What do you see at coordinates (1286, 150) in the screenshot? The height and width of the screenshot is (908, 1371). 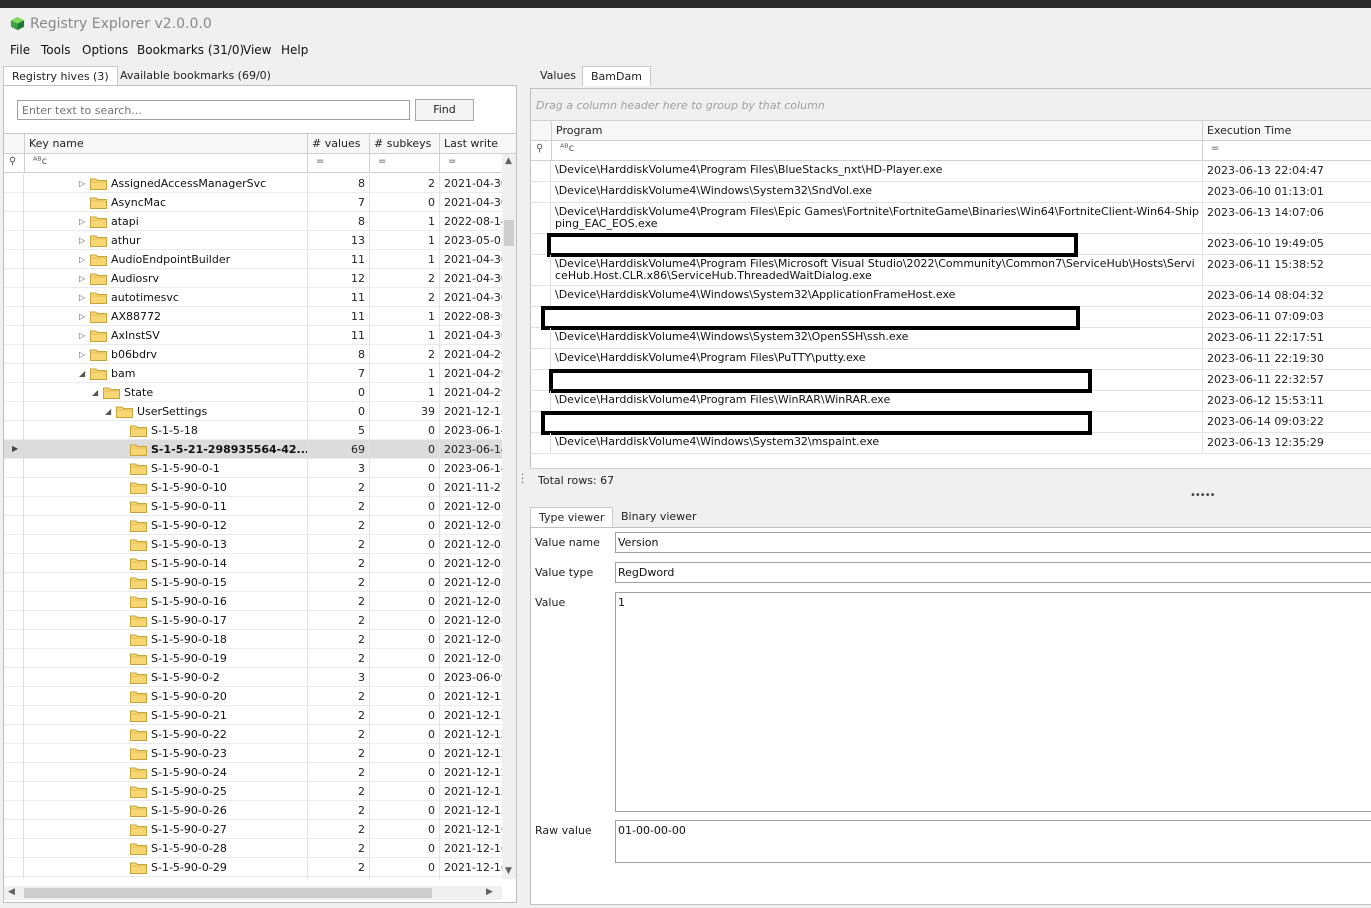 I see `filter-execution-time: =` at bounding box center [1286, 150].